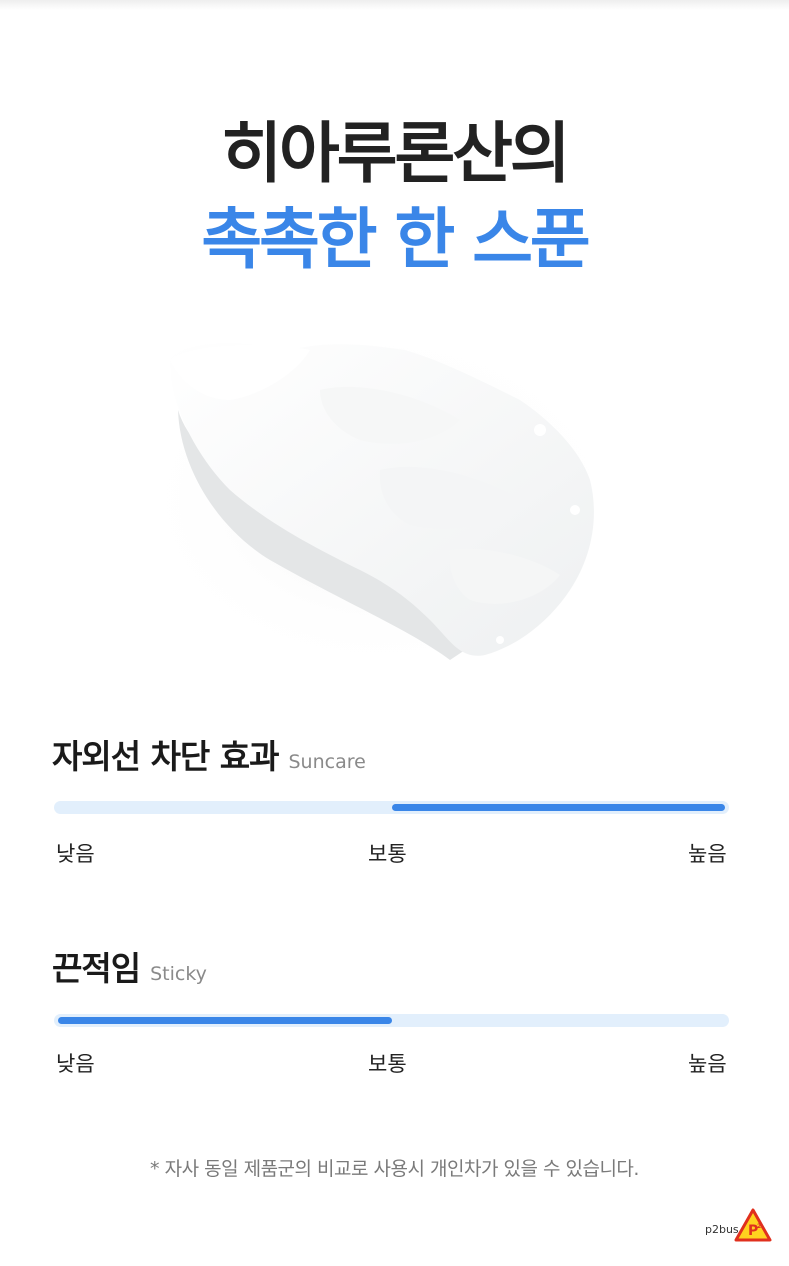  I want to click on top-divider-shade, so click(394, 5).